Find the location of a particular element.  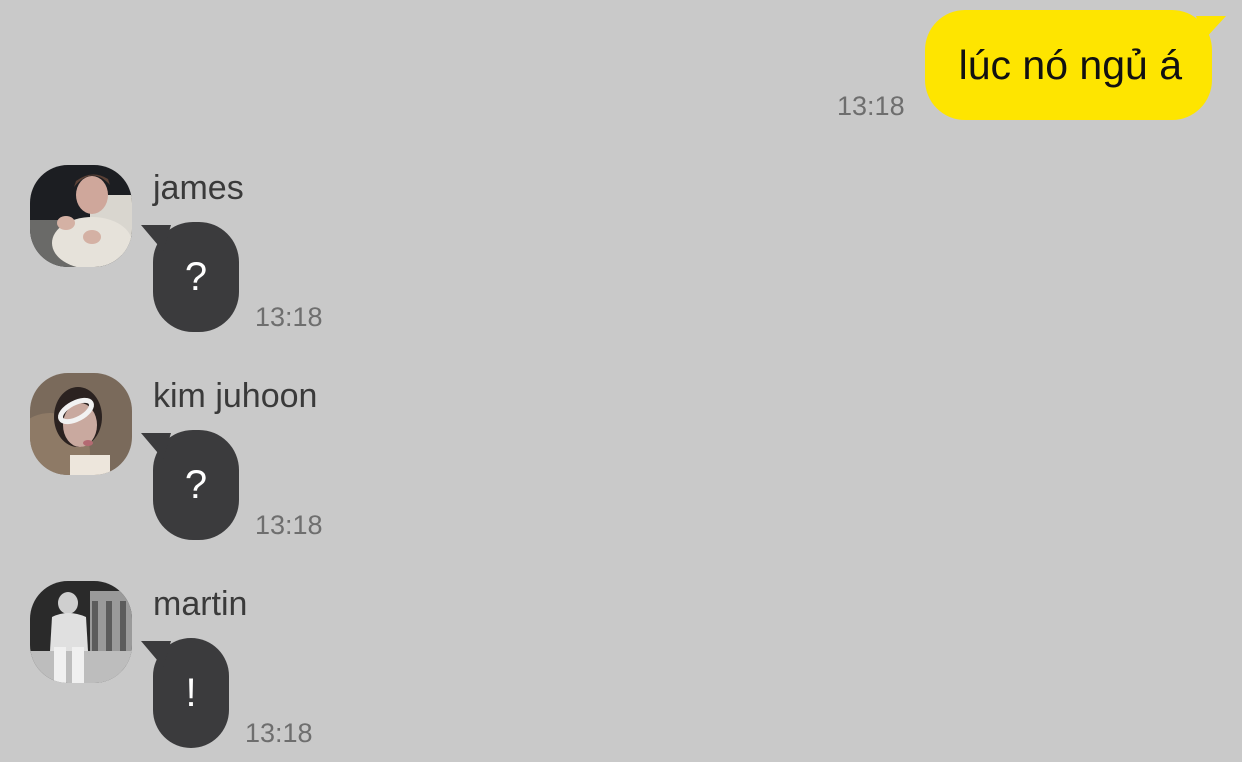

avatar-kim-juhoon is located at coordinates (81, 424).